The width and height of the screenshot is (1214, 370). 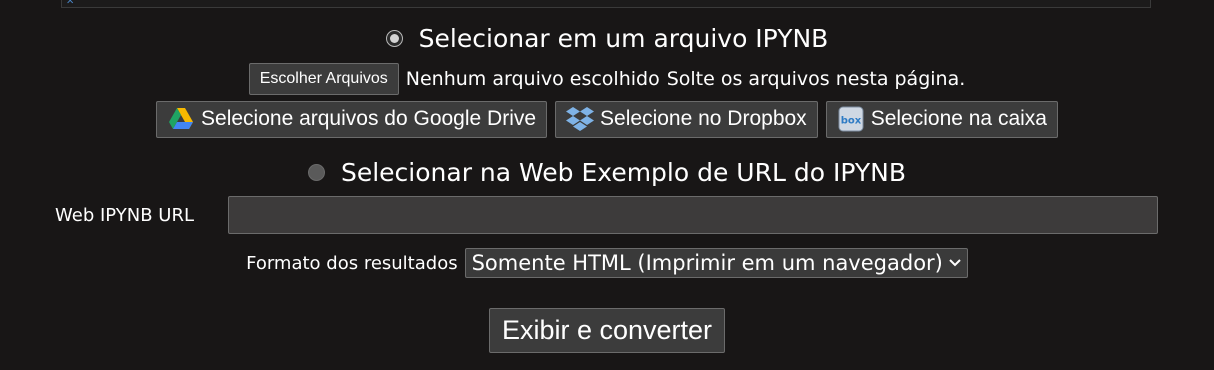 What do you see at coordinates (955, 263) in the screenshot?
I see `chevron-down-icon` at bounding box center [955, 263].